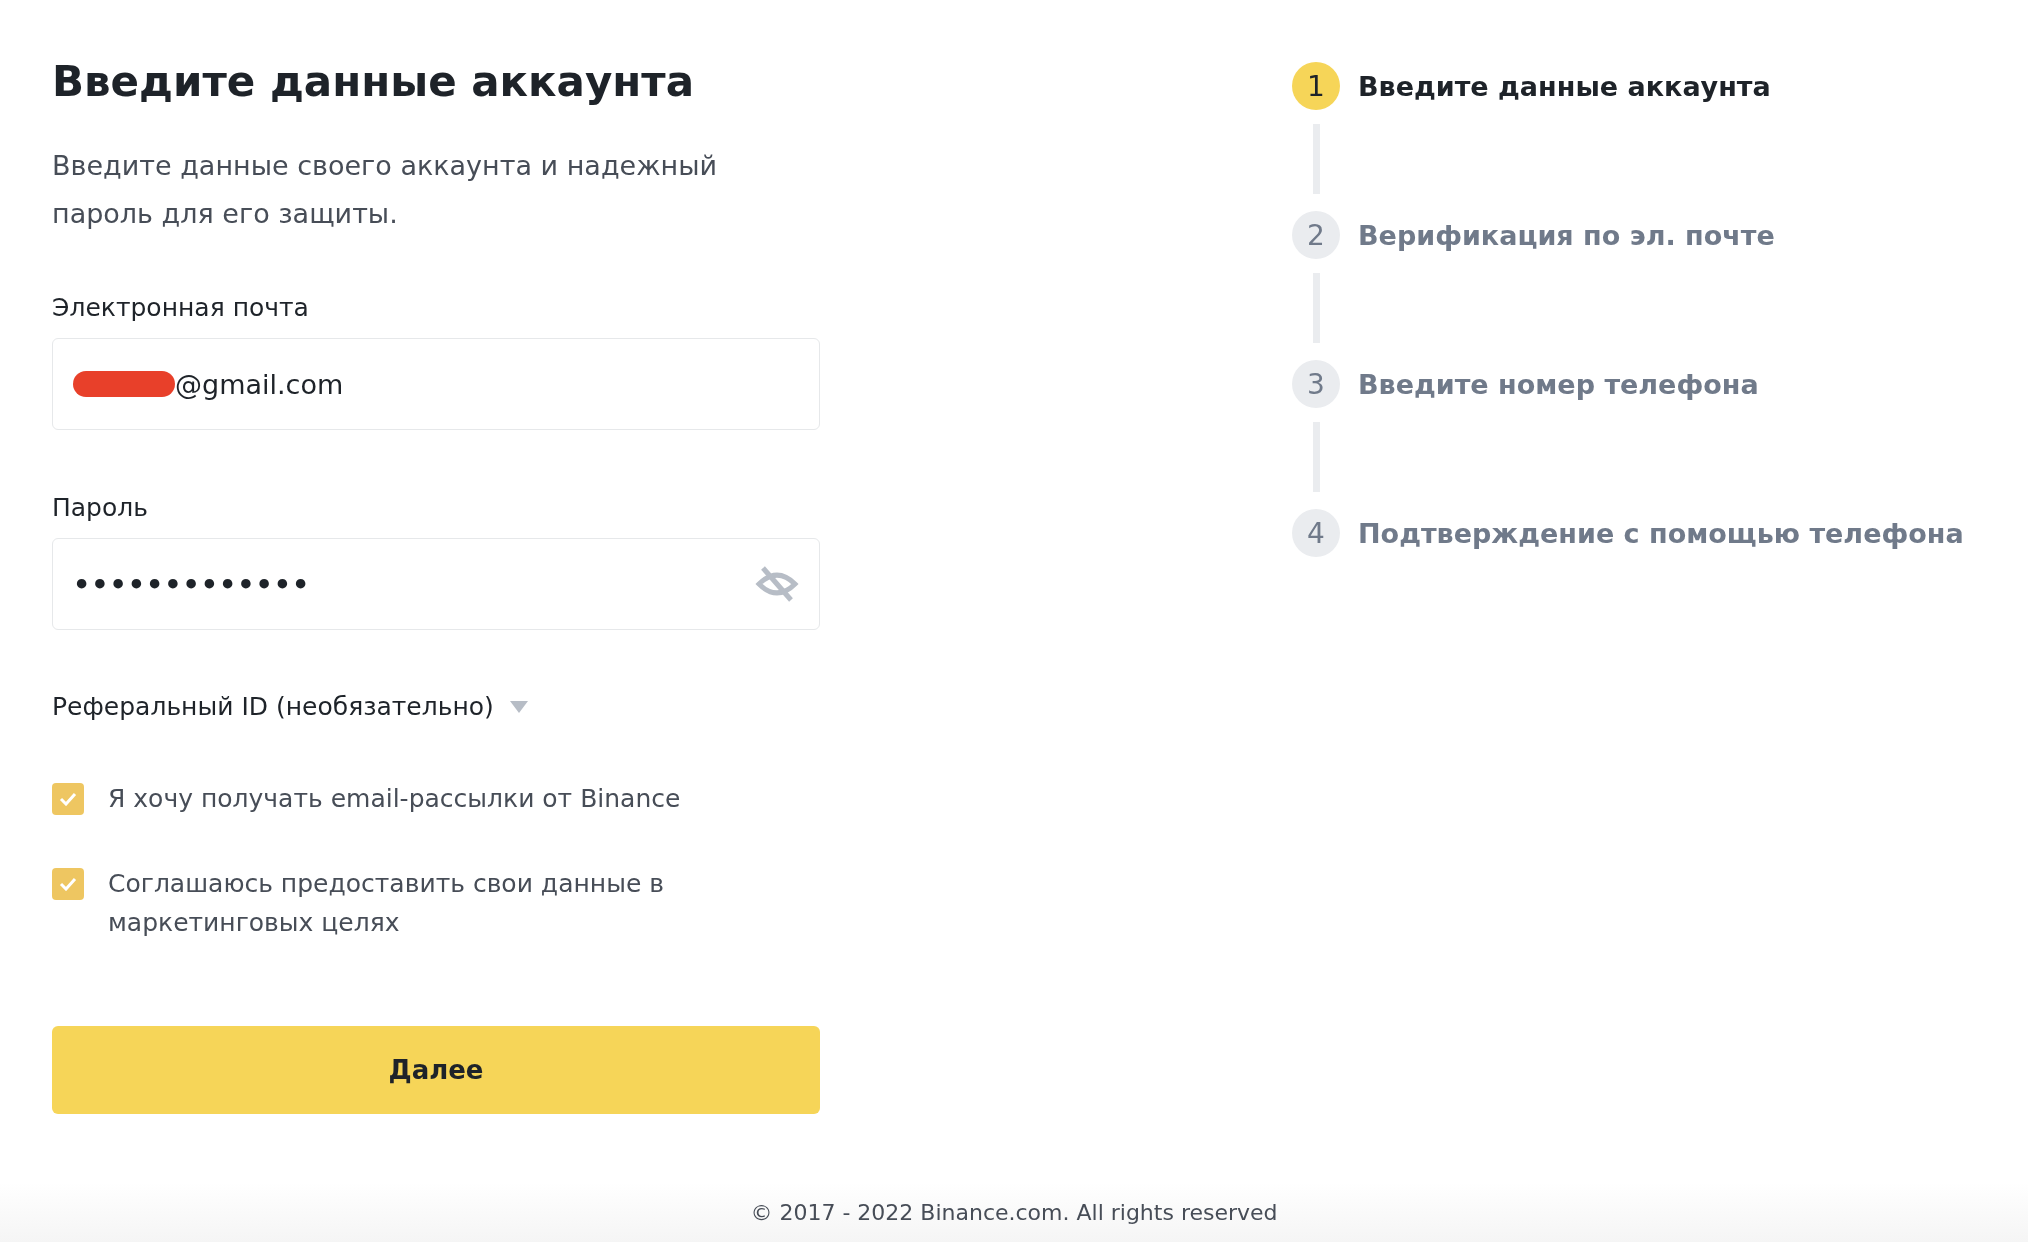 The width and height of the screenshot is (2028, 1242). I want to click on step-number: 3, so click(1316, 384).